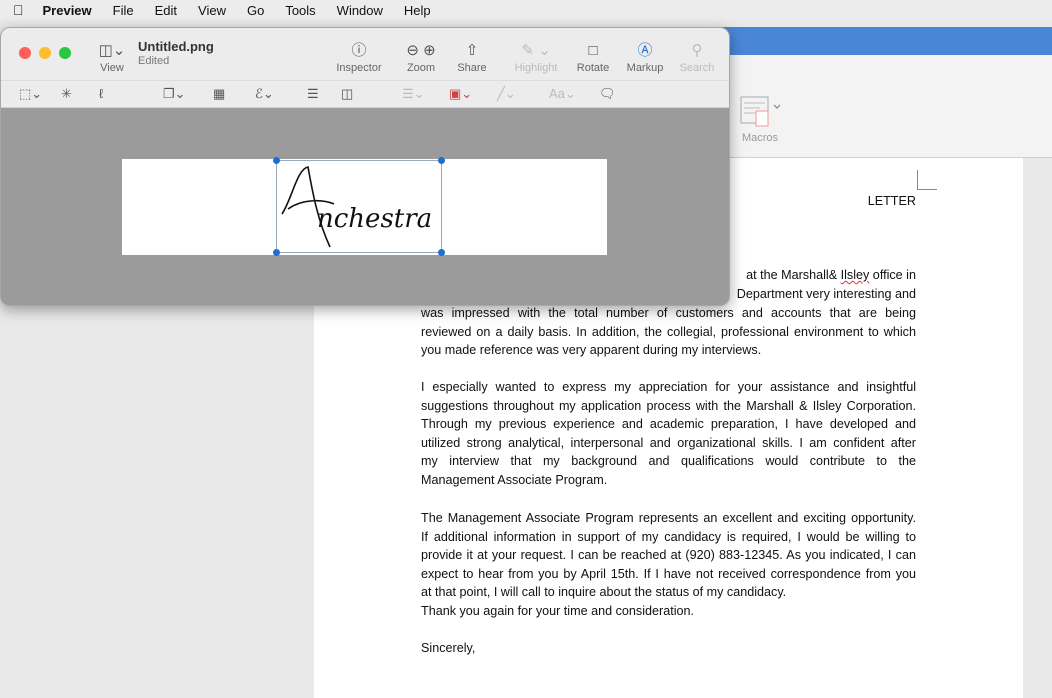  I want to click on markup-toolbar: ⬚⌄ ✳ ℓ ❐⌄ ▦ ℰ⌄ ☰ ◫ ☰⌄ ▣⌄ ╱⌄ Aa⌄ 🗨, so click(365, 94).